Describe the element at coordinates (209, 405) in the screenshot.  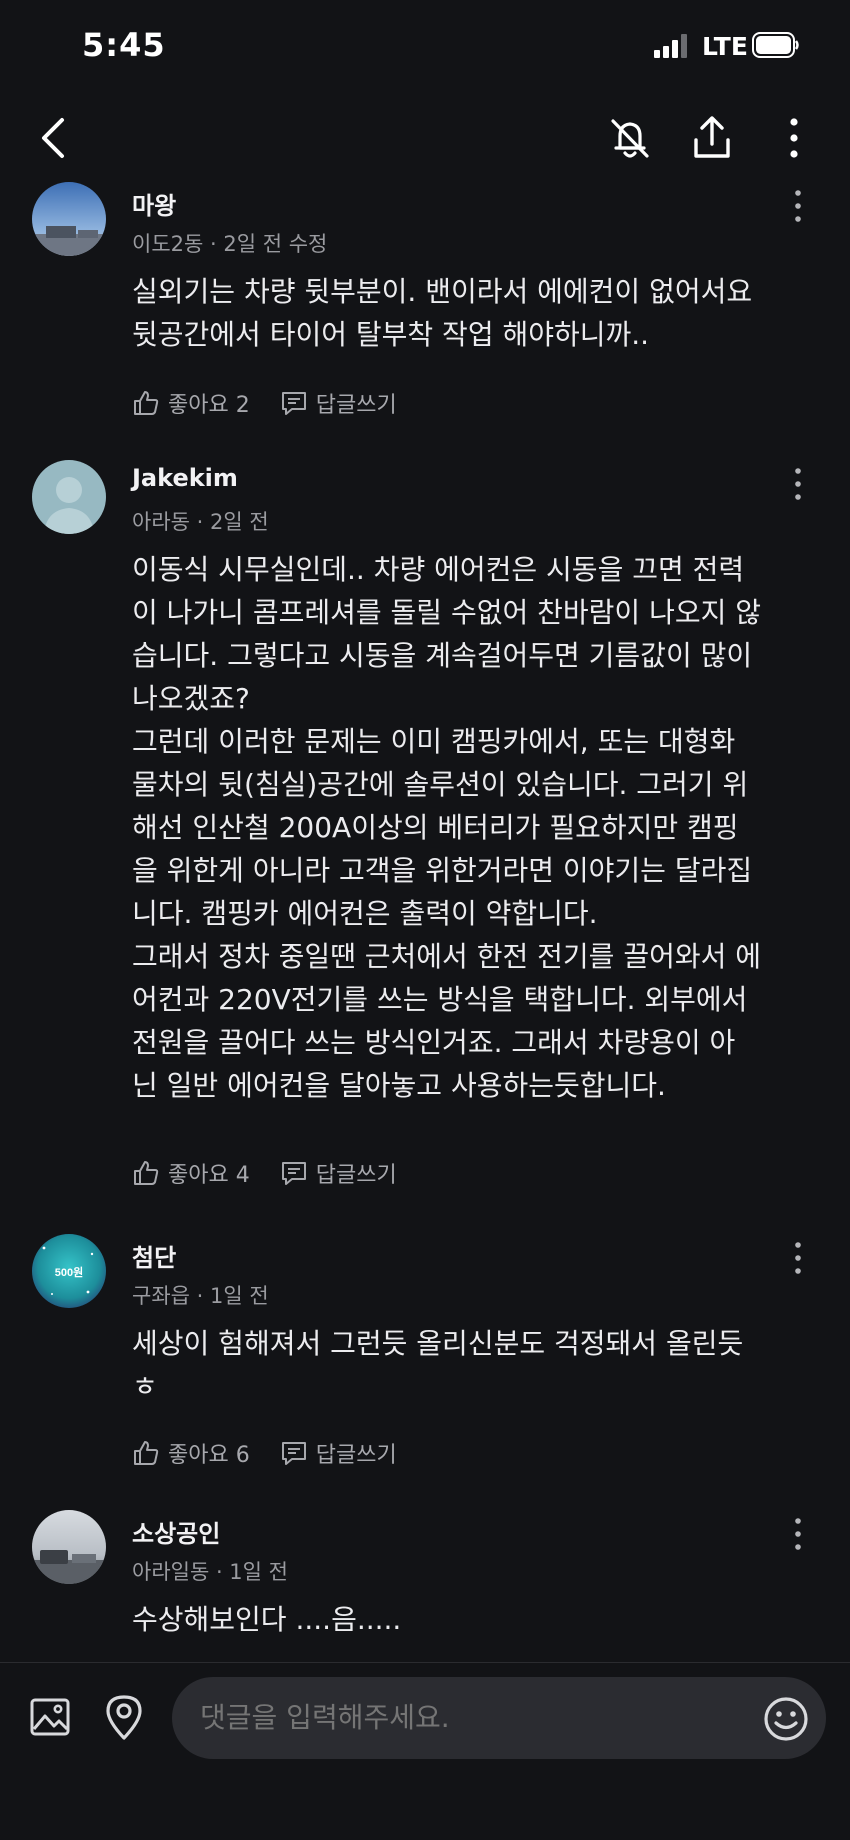
I see `like-label: 좋아요 2` at that location.